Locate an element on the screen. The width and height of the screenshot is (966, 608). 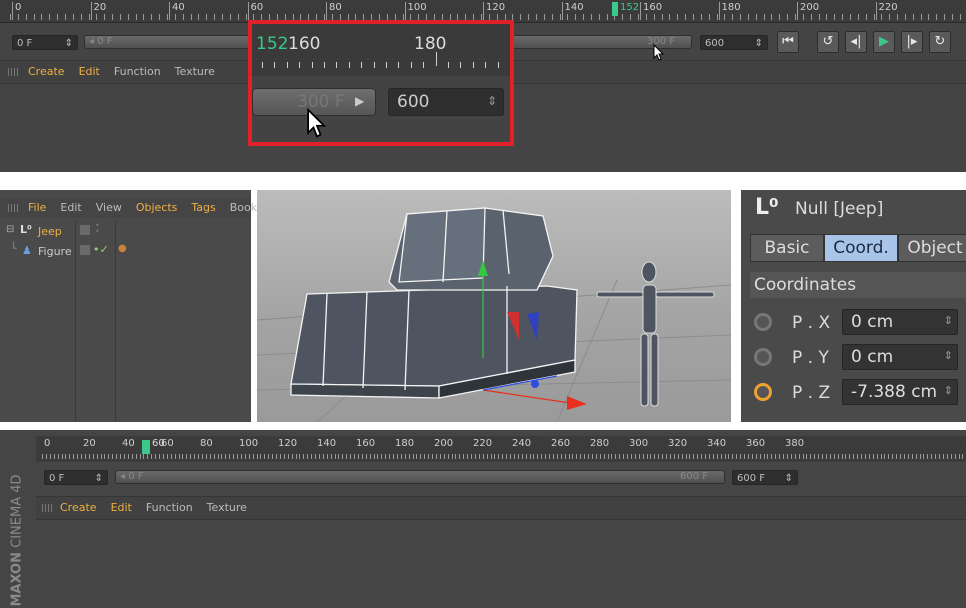
object-name: Figure is located at coordinates (55, 251).